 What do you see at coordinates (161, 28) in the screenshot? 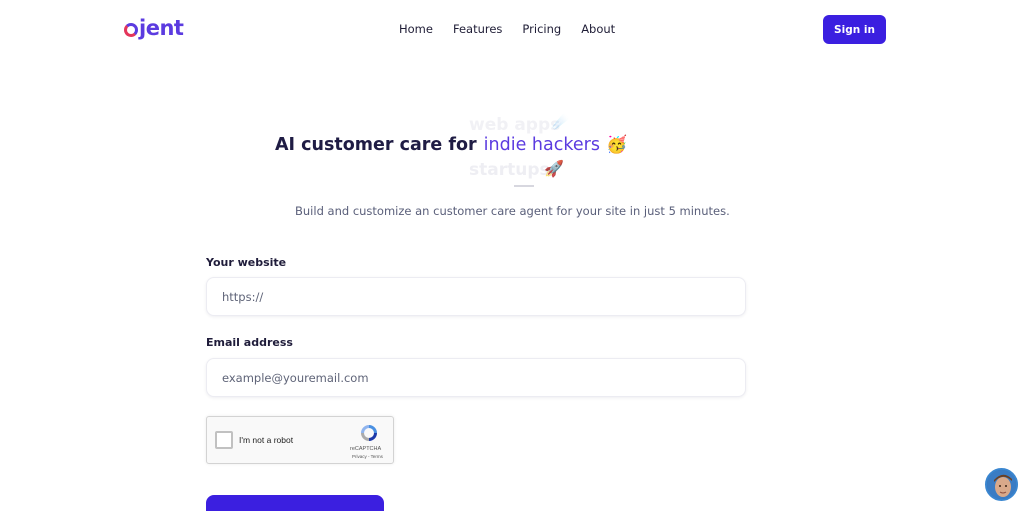
I see `logo-text: jent` at bounding box center [161, 28].